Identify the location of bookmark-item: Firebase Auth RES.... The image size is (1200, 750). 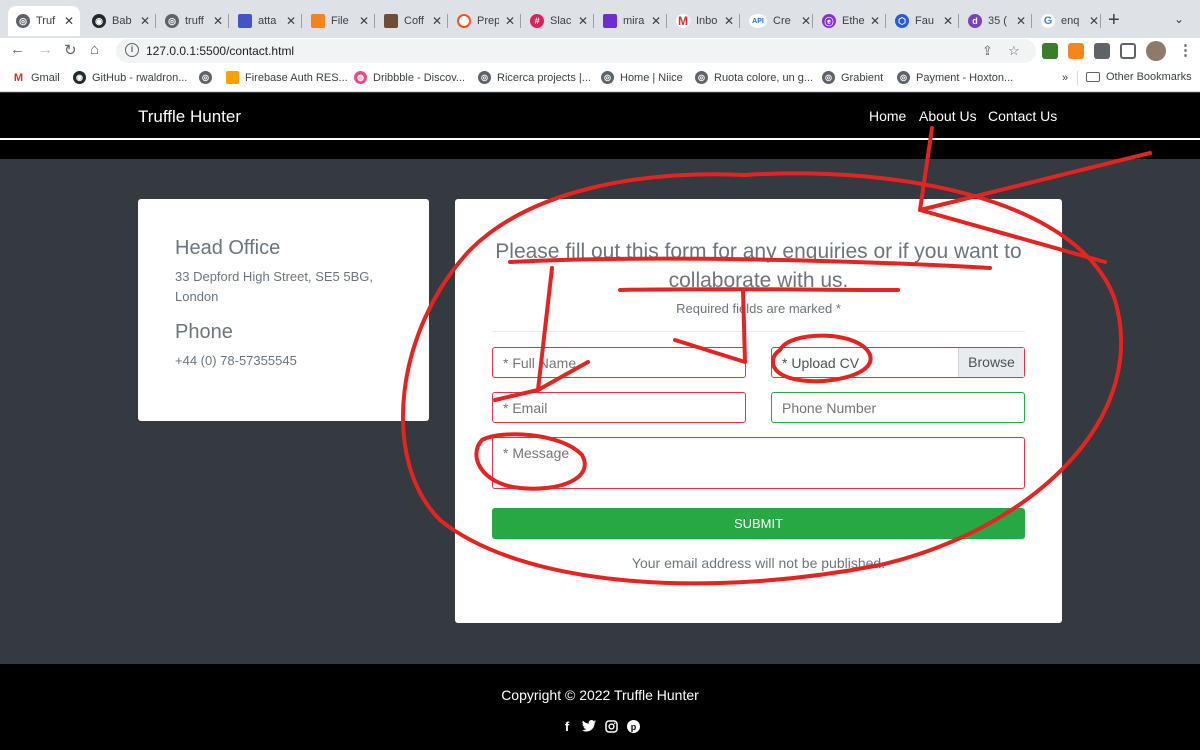
(287, 77).